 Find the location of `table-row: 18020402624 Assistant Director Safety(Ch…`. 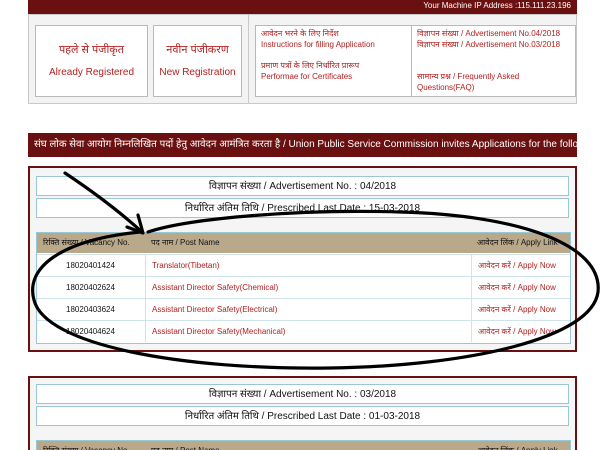

table-row: 18020402624 Assistant Director Safety(Ch… is located at coordinates (303, 287).